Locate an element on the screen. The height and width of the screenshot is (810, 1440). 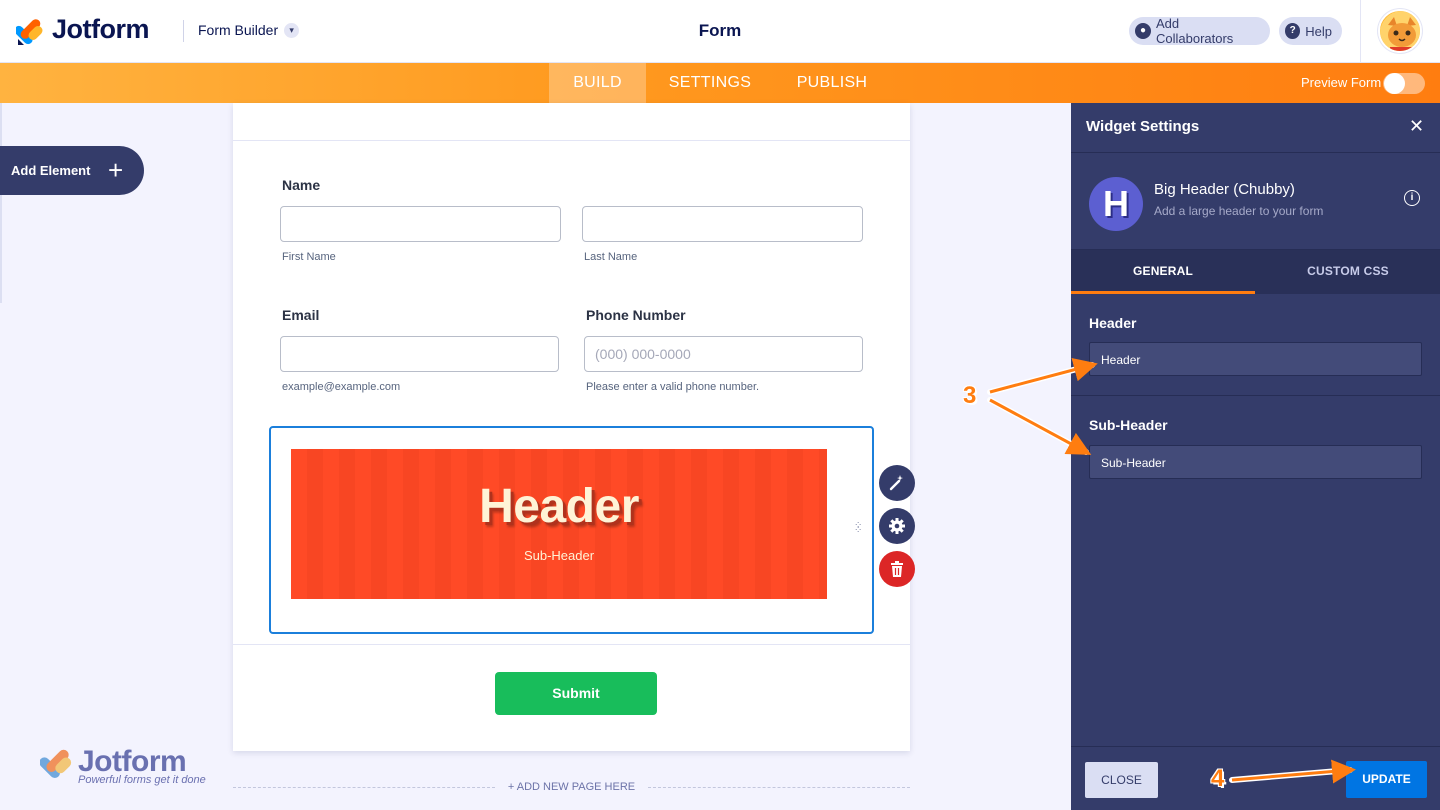
magic-wand-button is located at coordinates (897, 483).